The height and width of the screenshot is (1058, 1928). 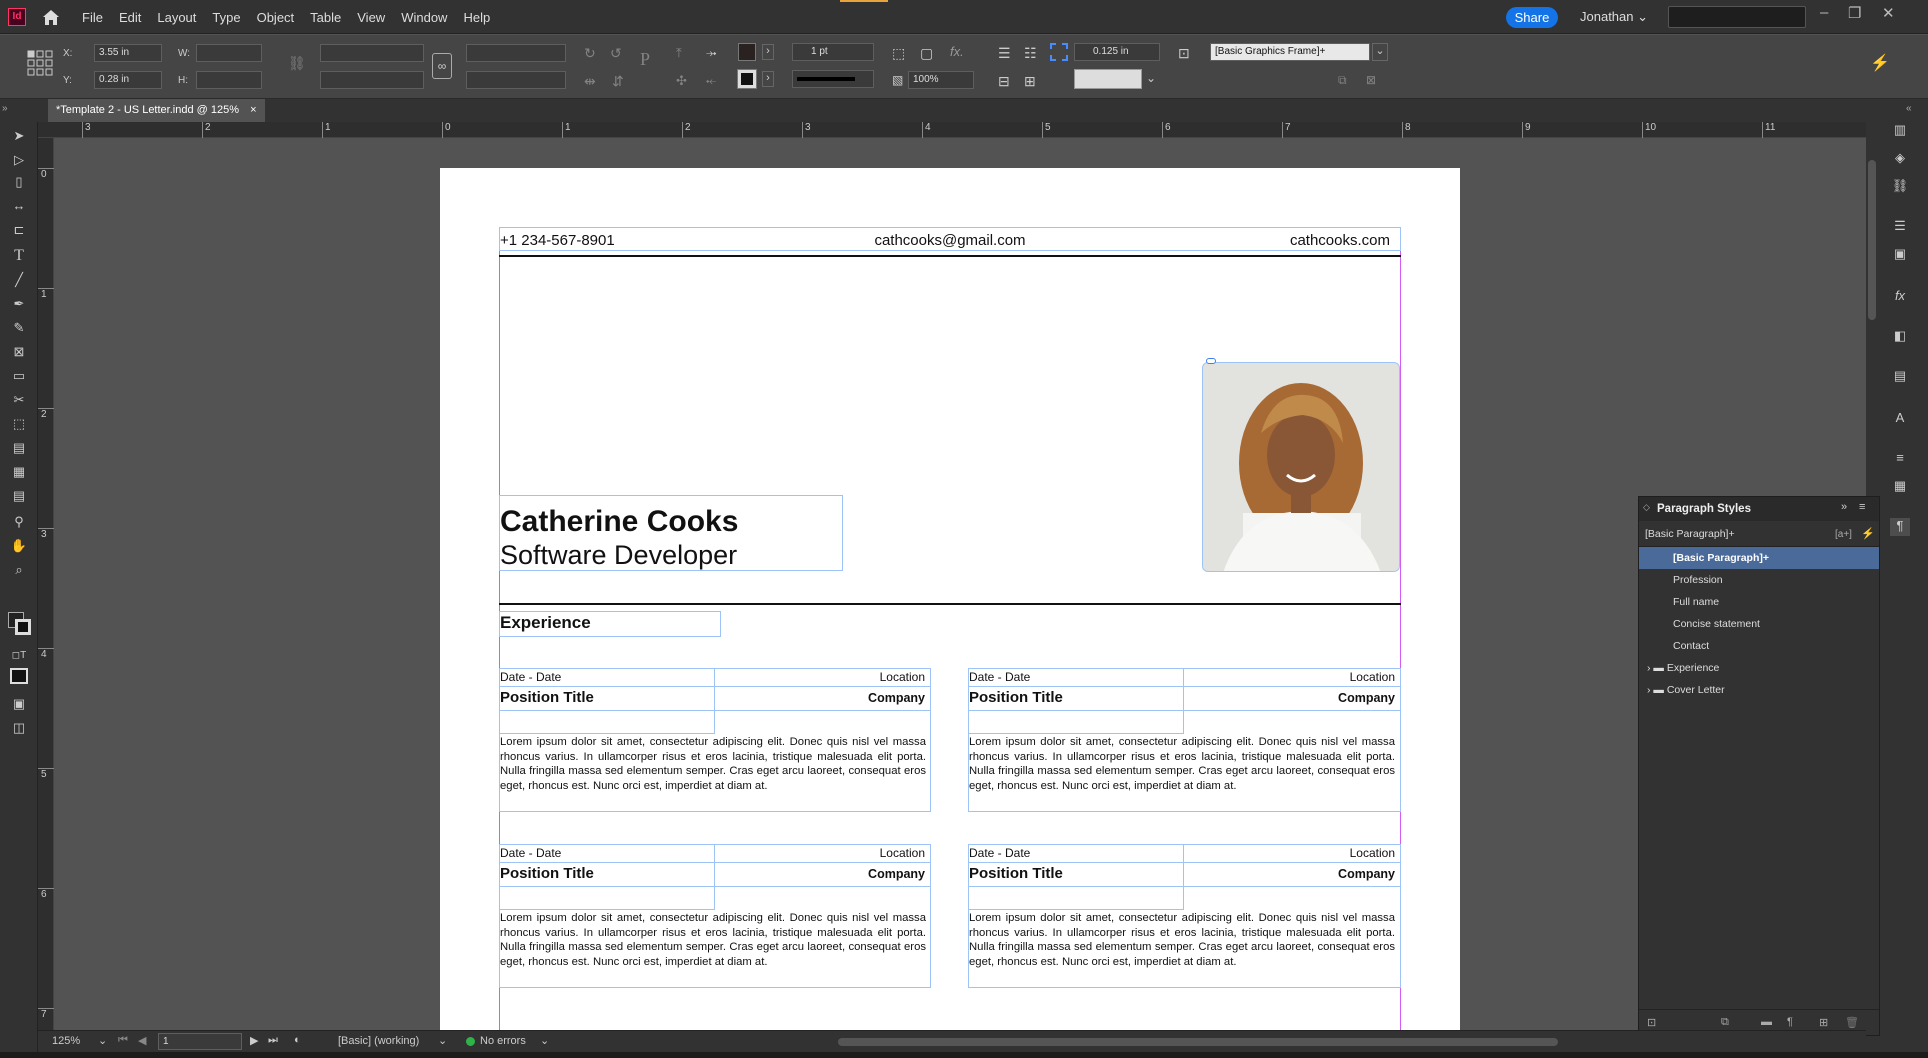 I want to click on new-group-icon: ▬, so click(x=1766, y=1022).